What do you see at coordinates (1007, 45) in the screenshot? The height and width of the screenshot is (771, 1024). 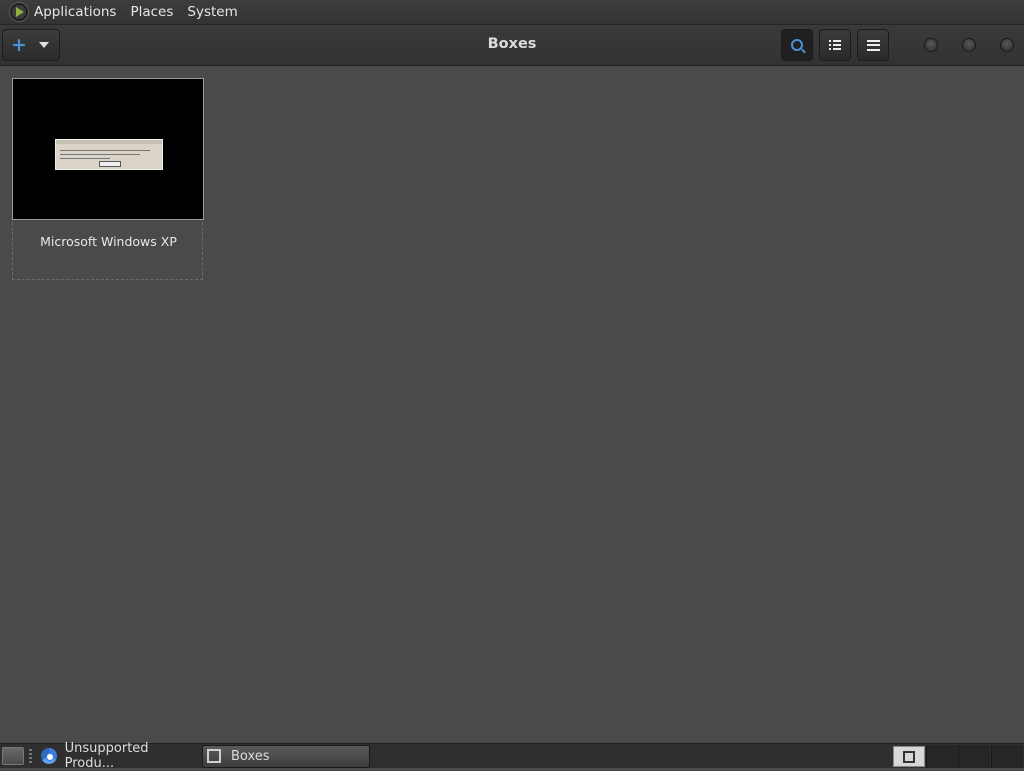 I see `close-button` at bounding box center [1007, 45].